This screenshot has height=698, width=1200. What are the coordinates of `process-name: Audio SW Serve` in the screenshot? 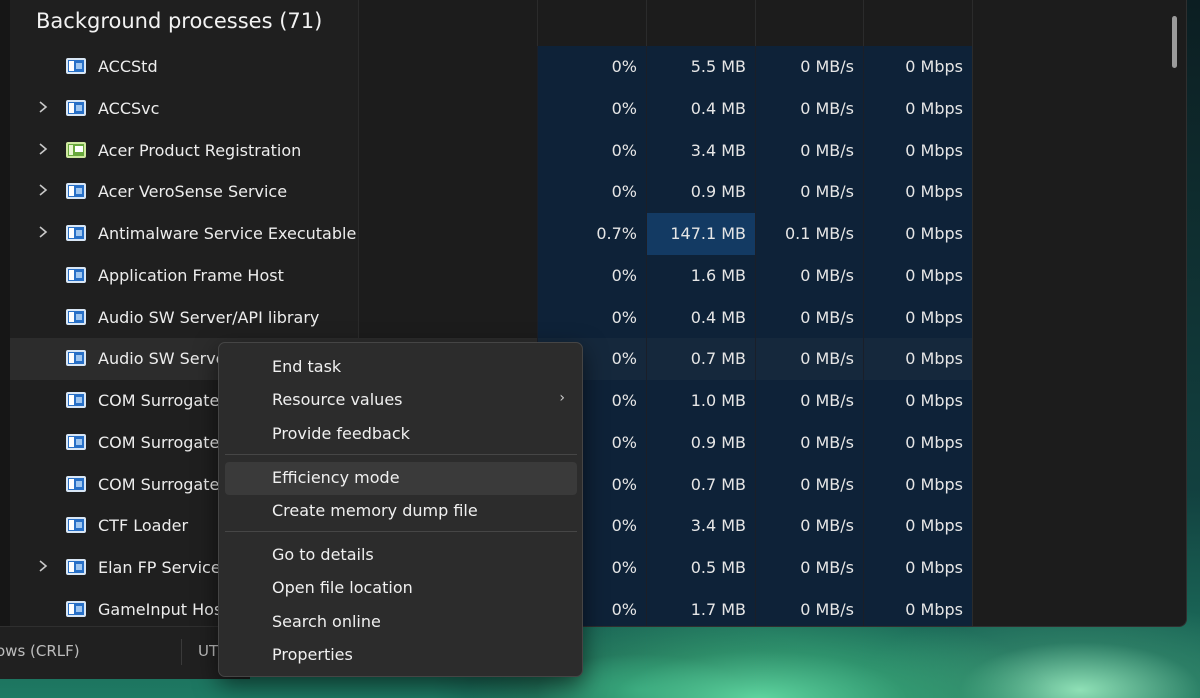 It's located at (162, 359).